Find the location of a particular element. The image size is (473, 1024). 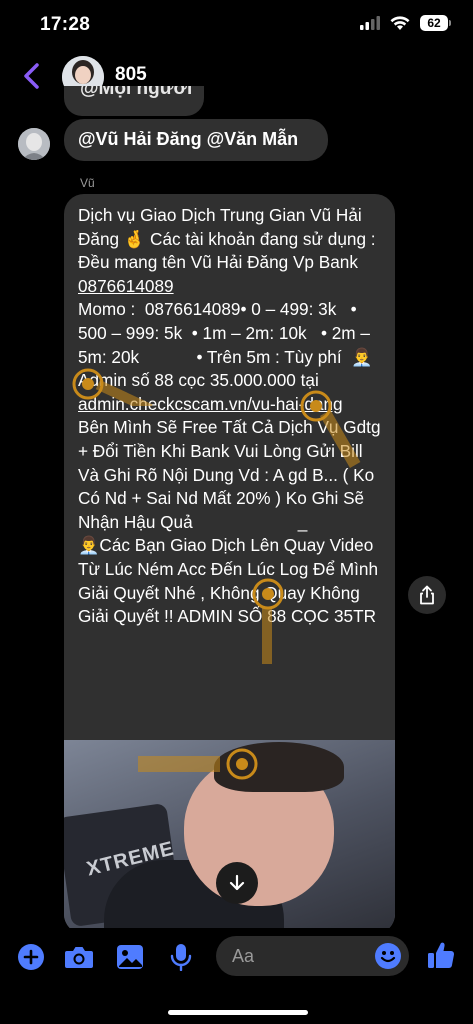

status-bar: 17:28 62 is located at coordinates (236, 25).